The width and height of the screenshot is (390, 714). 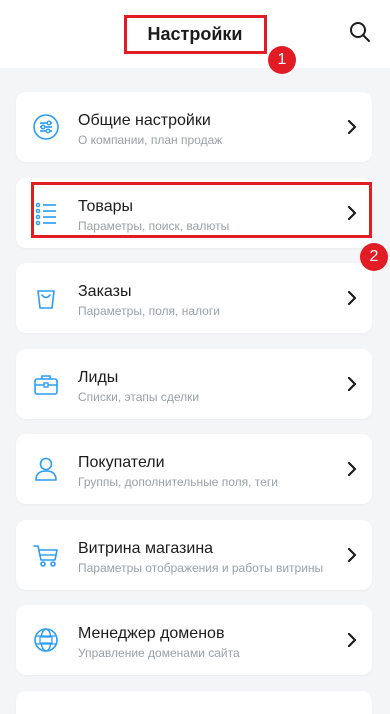 I want to click on item-title: Общие настройки, so click(x=144, y=120).